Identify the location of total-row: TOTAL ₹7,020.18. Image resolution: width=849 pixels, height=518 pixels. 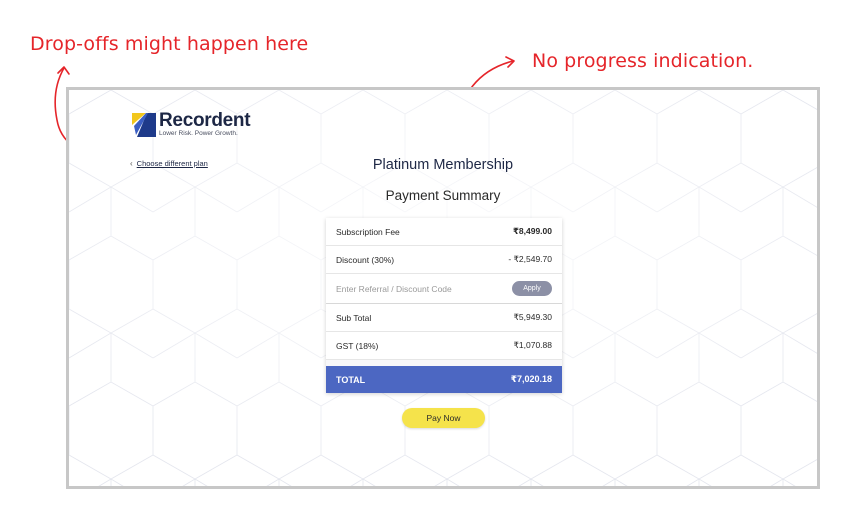
(444, 379).